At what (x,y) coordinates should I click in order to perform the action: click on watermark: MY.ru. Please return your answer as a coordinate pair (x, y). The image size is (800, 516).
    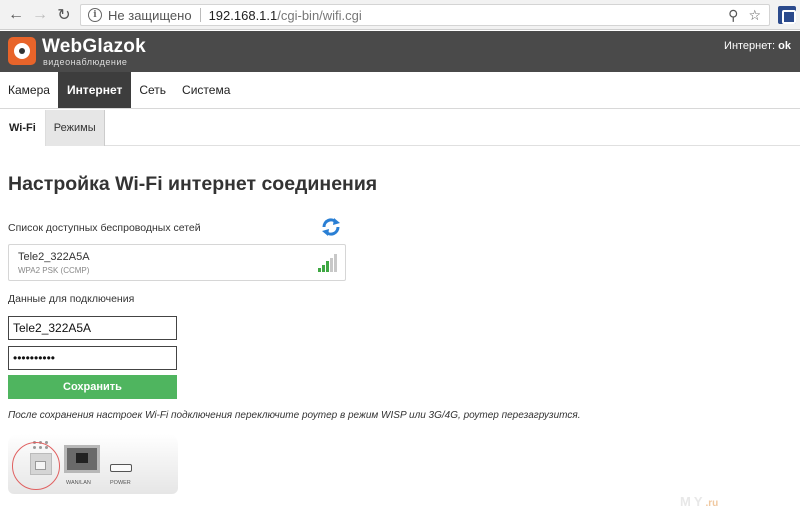
    Looking at the image, I should click on (699, 501).